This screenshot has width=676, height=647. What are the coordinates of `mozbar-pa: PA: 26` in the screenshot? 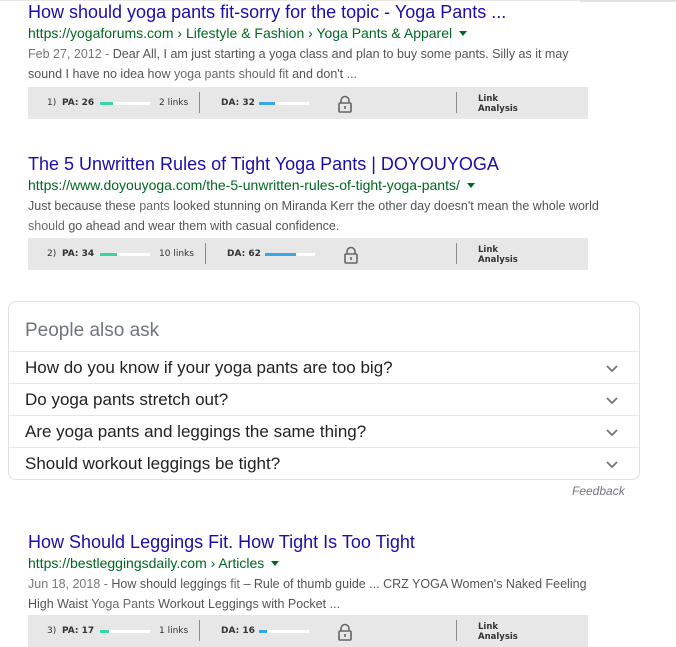 It's located at (78, 103).